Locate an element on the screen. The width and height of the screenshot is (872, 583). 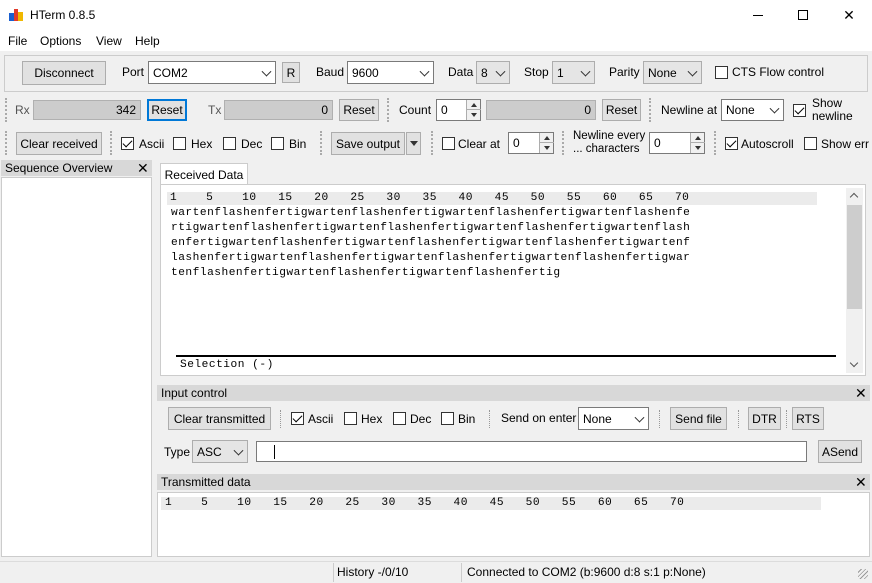
send-input is located at coordinates (531, 451).